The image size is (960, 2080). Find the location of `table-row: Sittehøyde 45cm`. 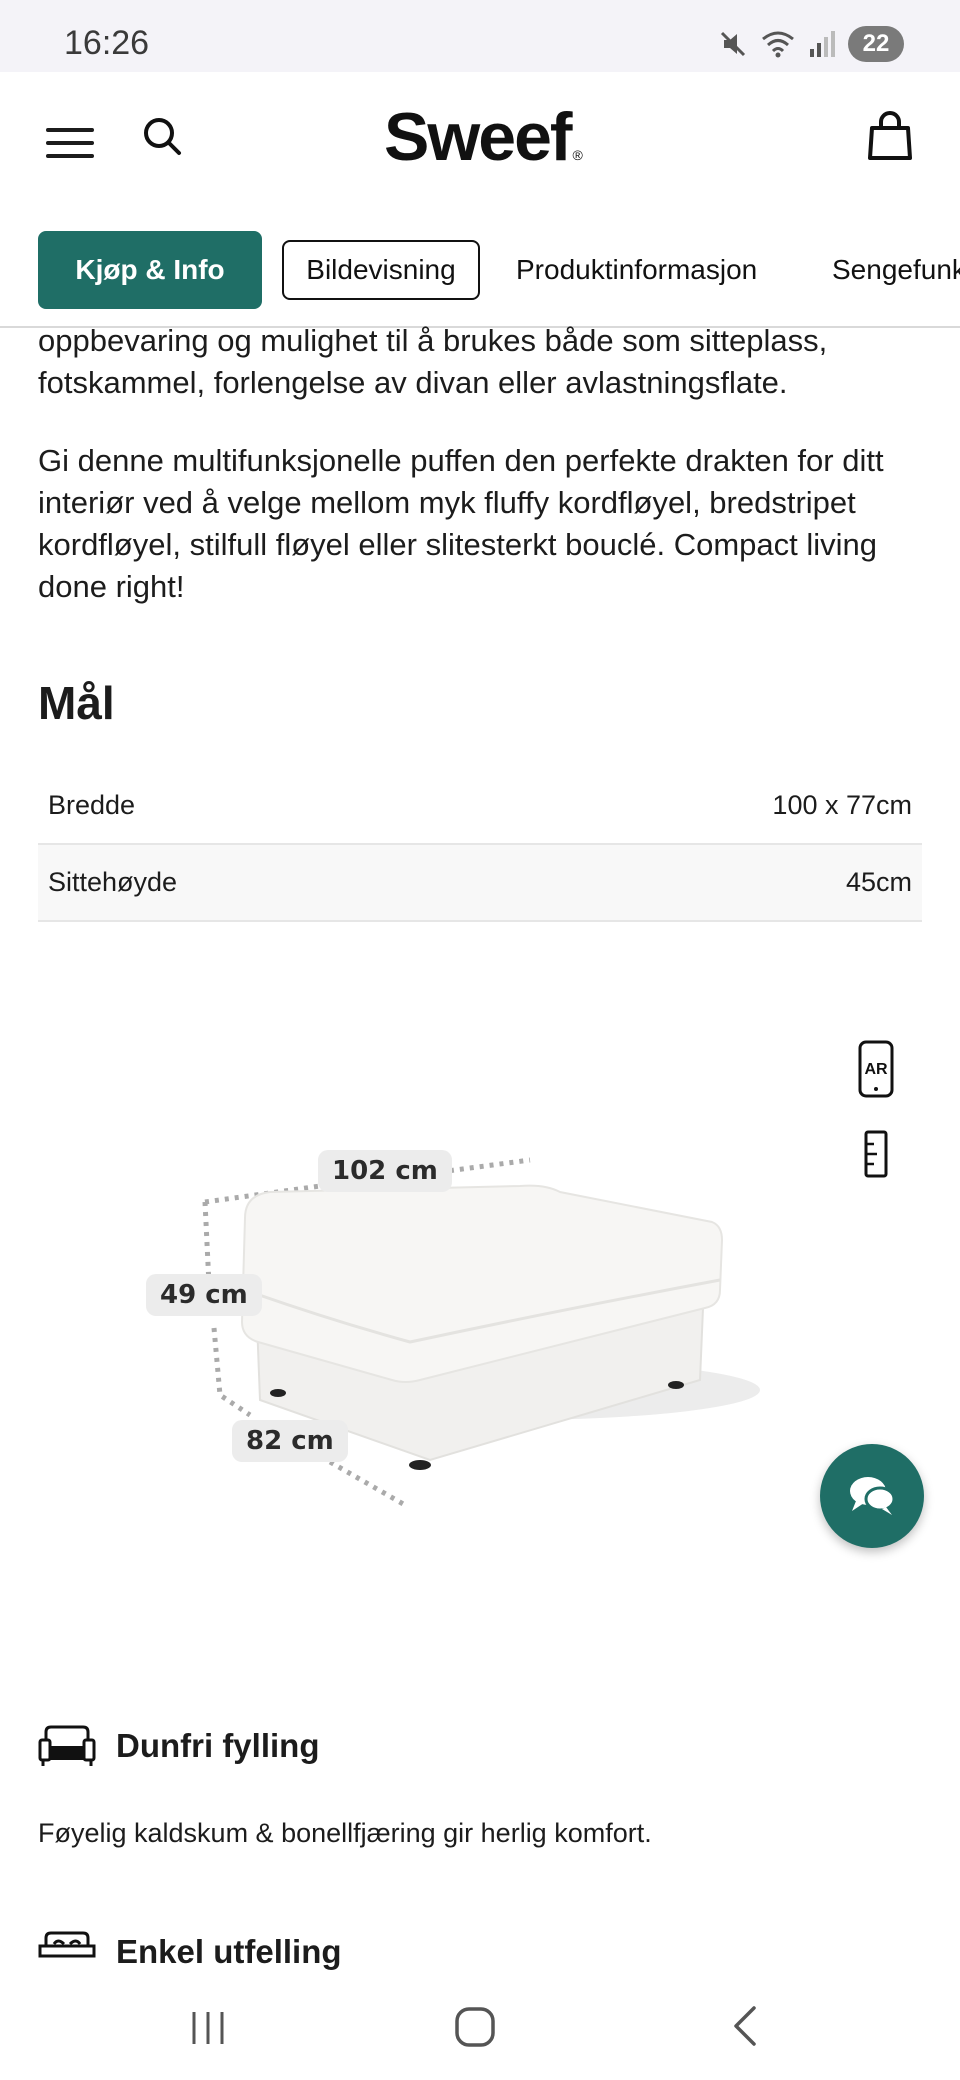

table-row: Sittehøyde 45cm is located at coordinates (480, 883).